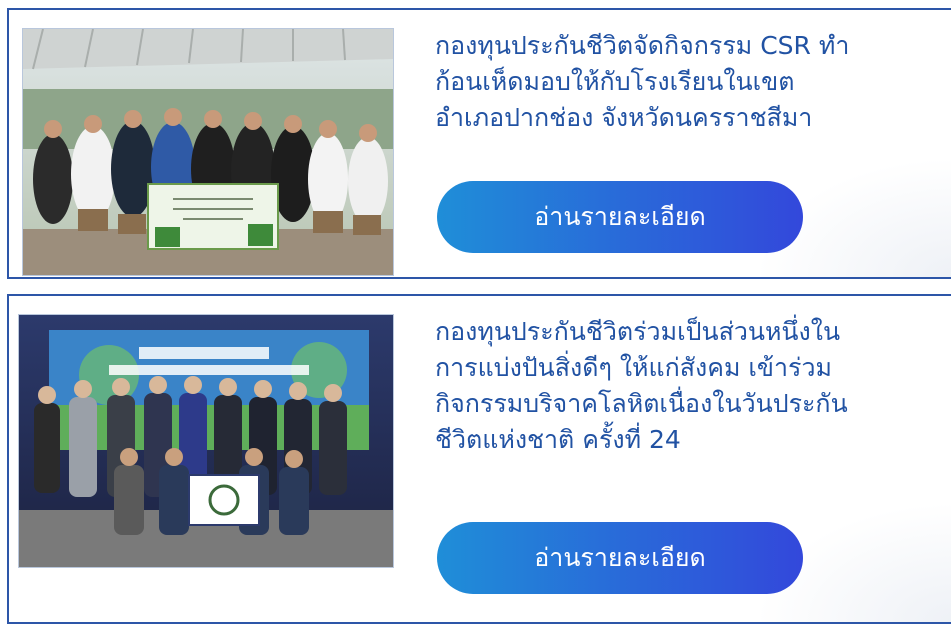 This screenshot has height=624, width=951. What do you see at coordinates (642, 45) in the screenshot?
I see `news-title-line: กองทุนประกันชีวิตจัดกิจกรรม CSR ทำ` at bounding box center [642, 45].